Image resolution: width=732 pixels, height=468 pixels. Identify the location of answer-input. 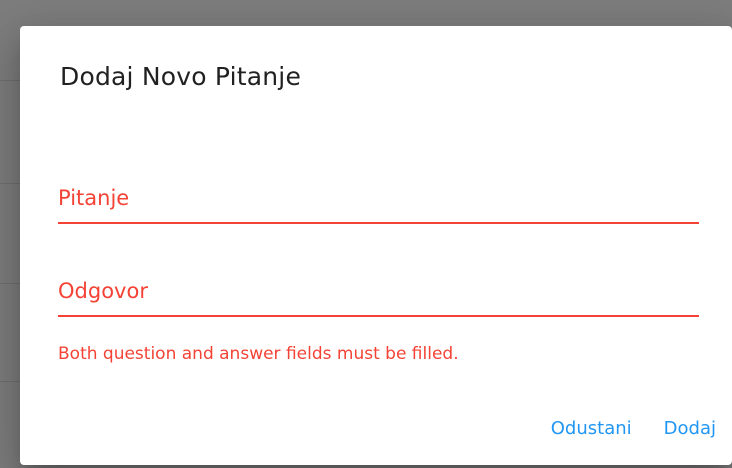
(378, 292).